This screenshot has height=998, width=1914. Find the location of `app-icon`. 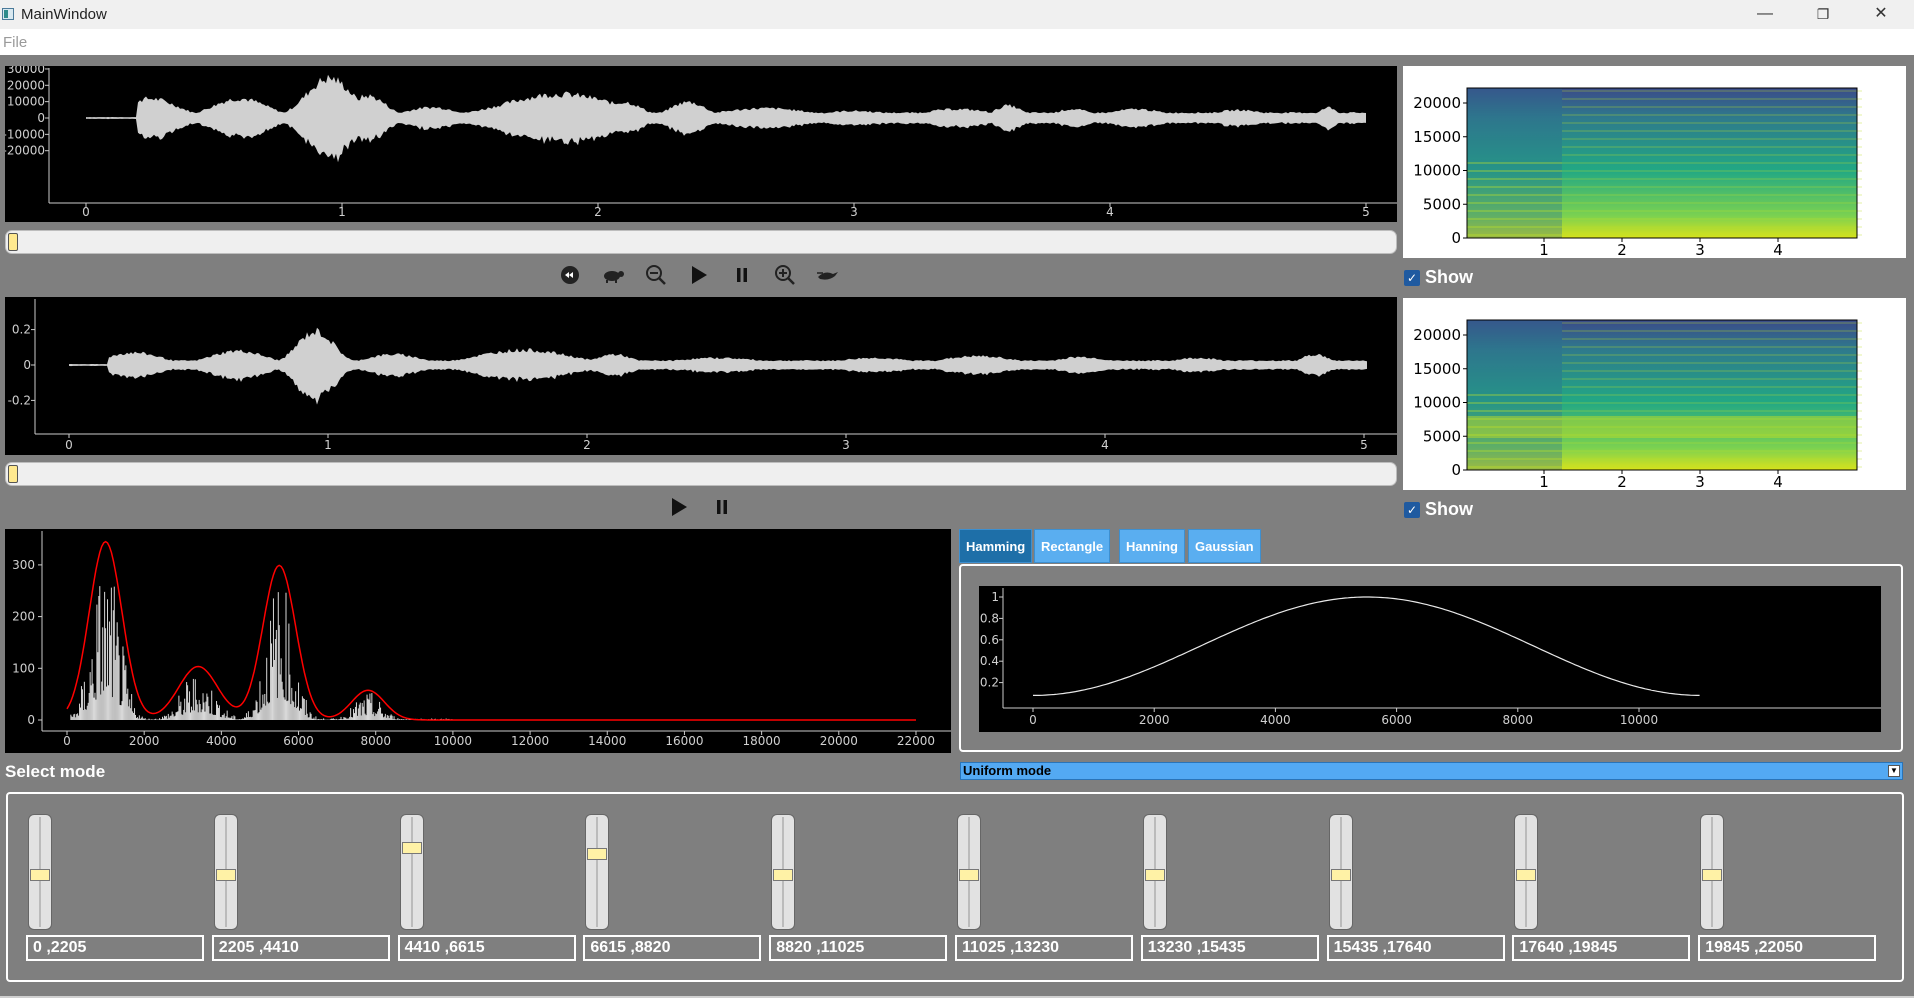

app-icon is located at coordinates (8, 14).